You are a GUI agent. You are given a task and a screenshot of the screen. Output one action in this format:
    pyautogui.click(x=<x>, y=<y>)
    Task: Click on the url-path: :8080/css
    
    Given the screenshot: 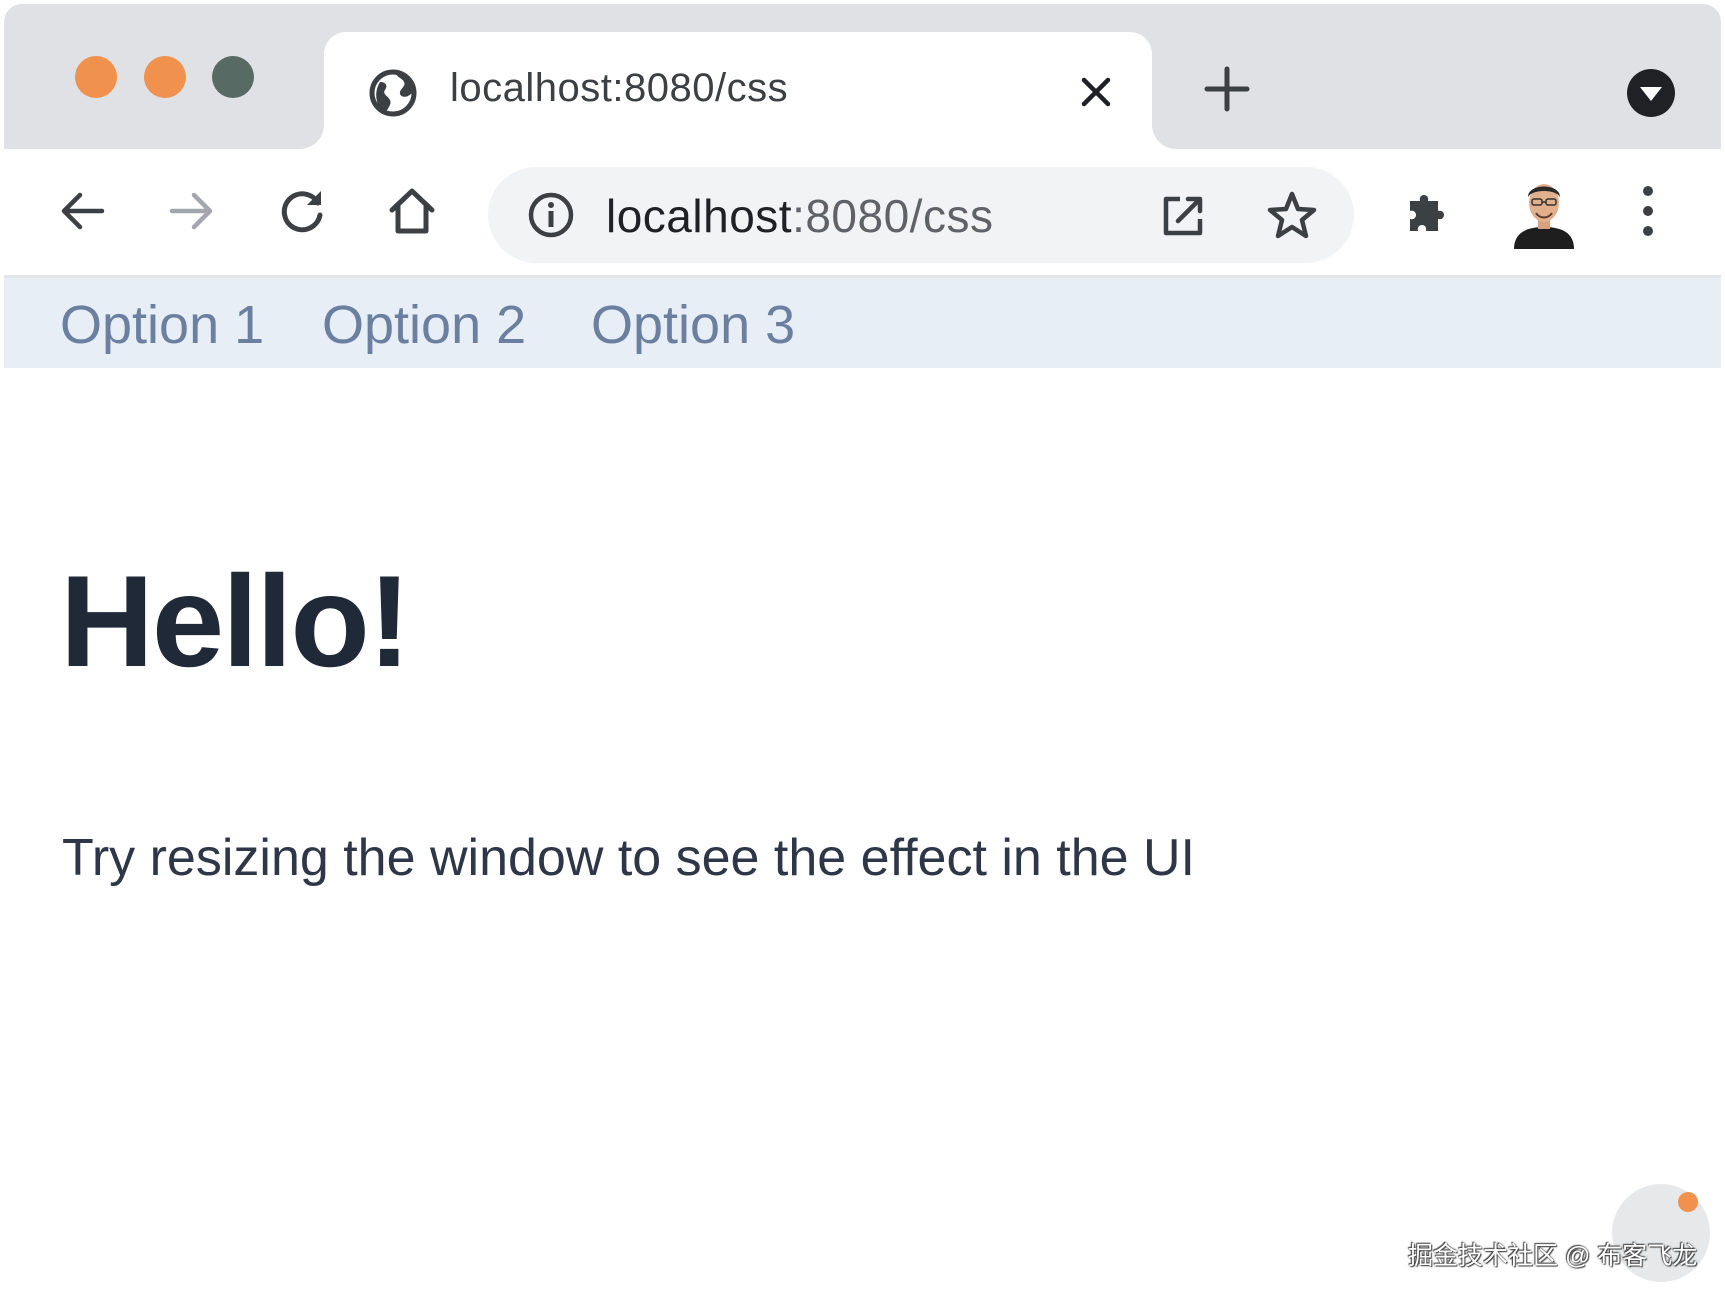 What is the action you would take?
    pyautogui.click(x=893, y=216)
    